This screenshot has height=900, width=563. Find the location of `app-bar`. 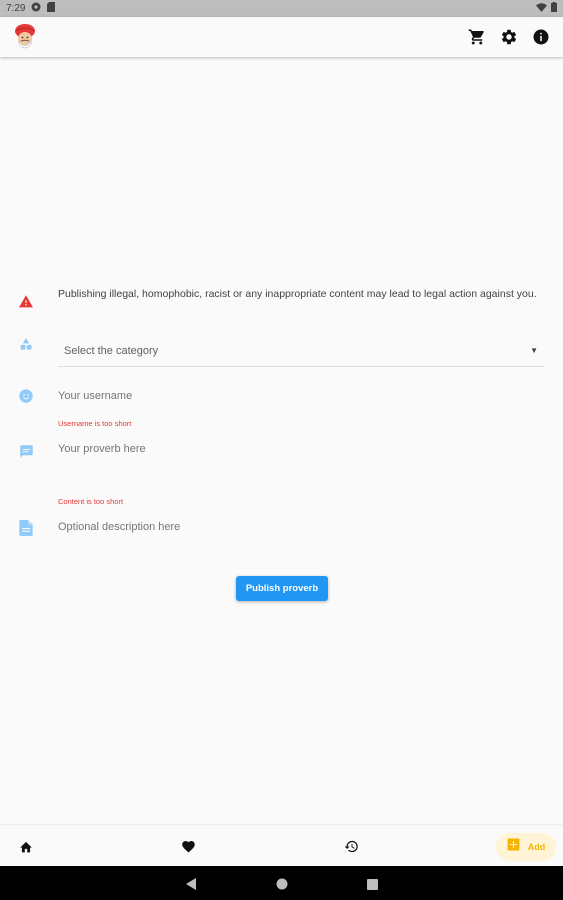

app-bar is located at coordinates (281, 37).